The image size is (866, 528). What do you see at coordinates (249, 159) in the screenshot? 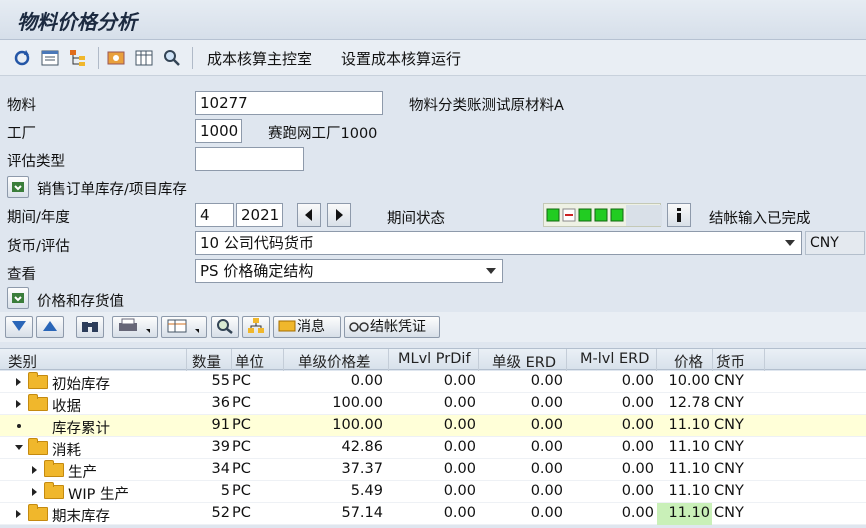
I see `valuation-type-input` at bounding box center [249, 159].